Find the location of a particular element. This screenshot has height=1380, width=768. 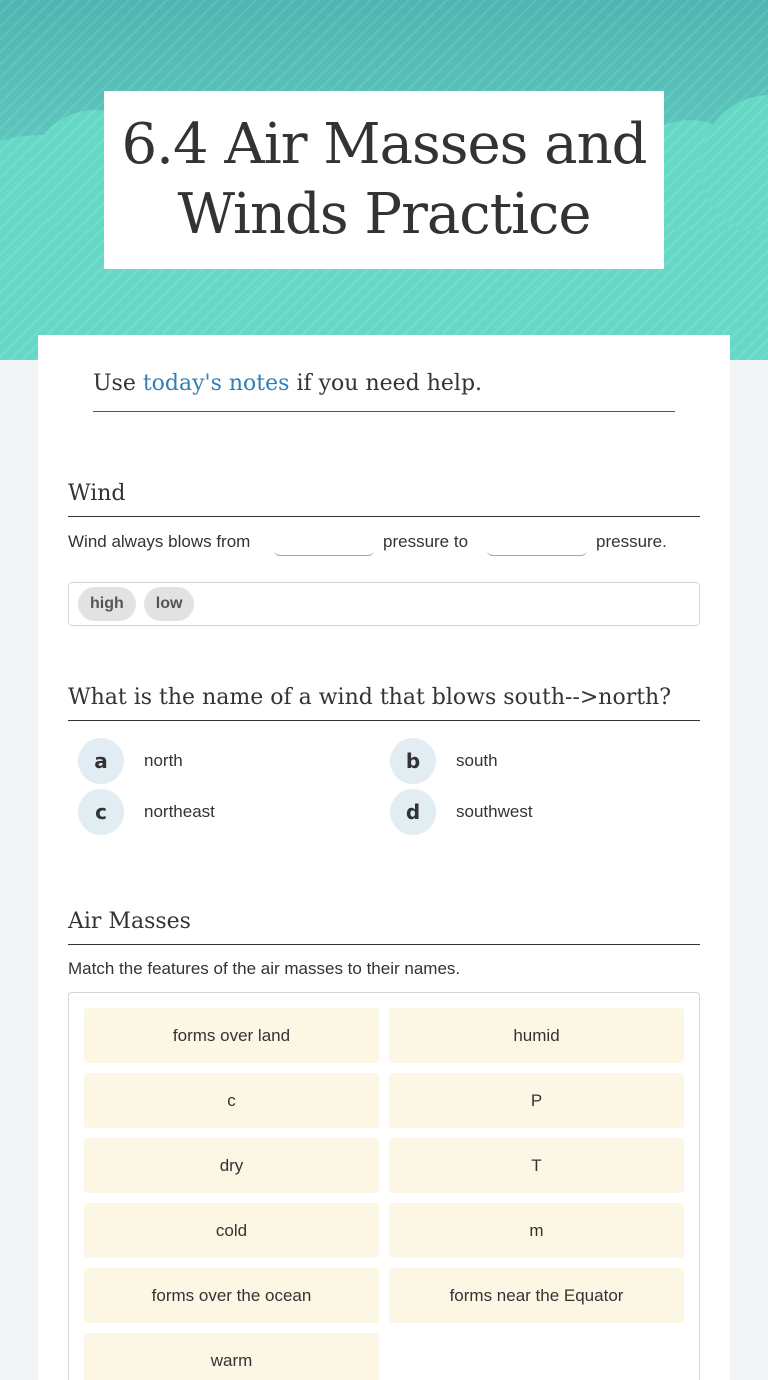

match-card: P is located at coordinates (536, 1100).